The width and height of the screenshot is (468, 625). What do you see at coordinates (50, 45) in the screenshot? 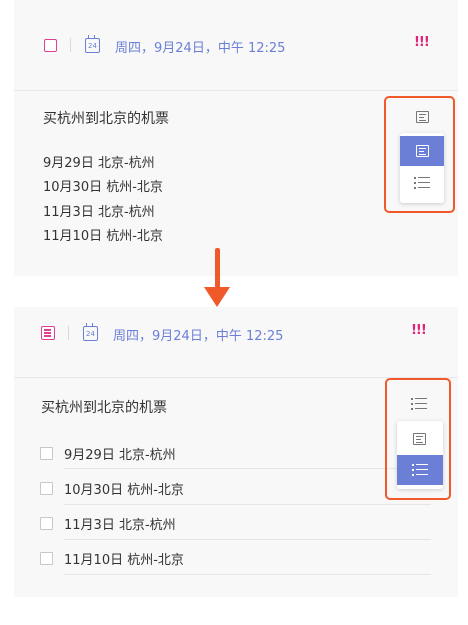
I see `task-checkbox` at bounding box center [50, 45].